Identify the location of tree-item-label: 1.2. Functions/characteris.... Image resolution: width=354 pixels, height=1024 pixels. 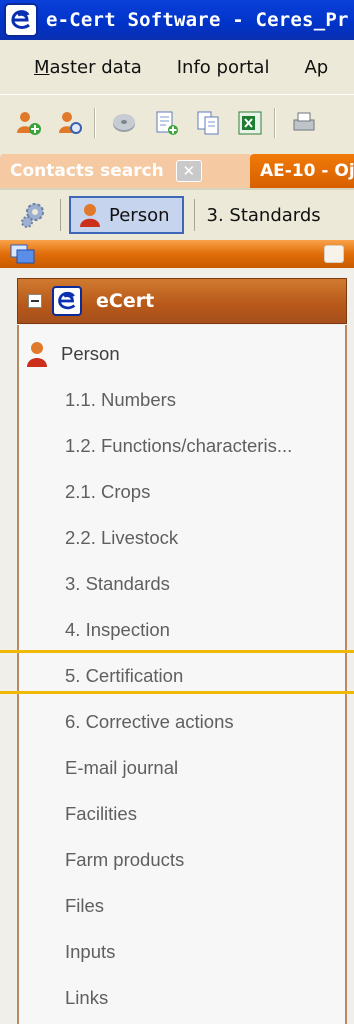
(179, 445).